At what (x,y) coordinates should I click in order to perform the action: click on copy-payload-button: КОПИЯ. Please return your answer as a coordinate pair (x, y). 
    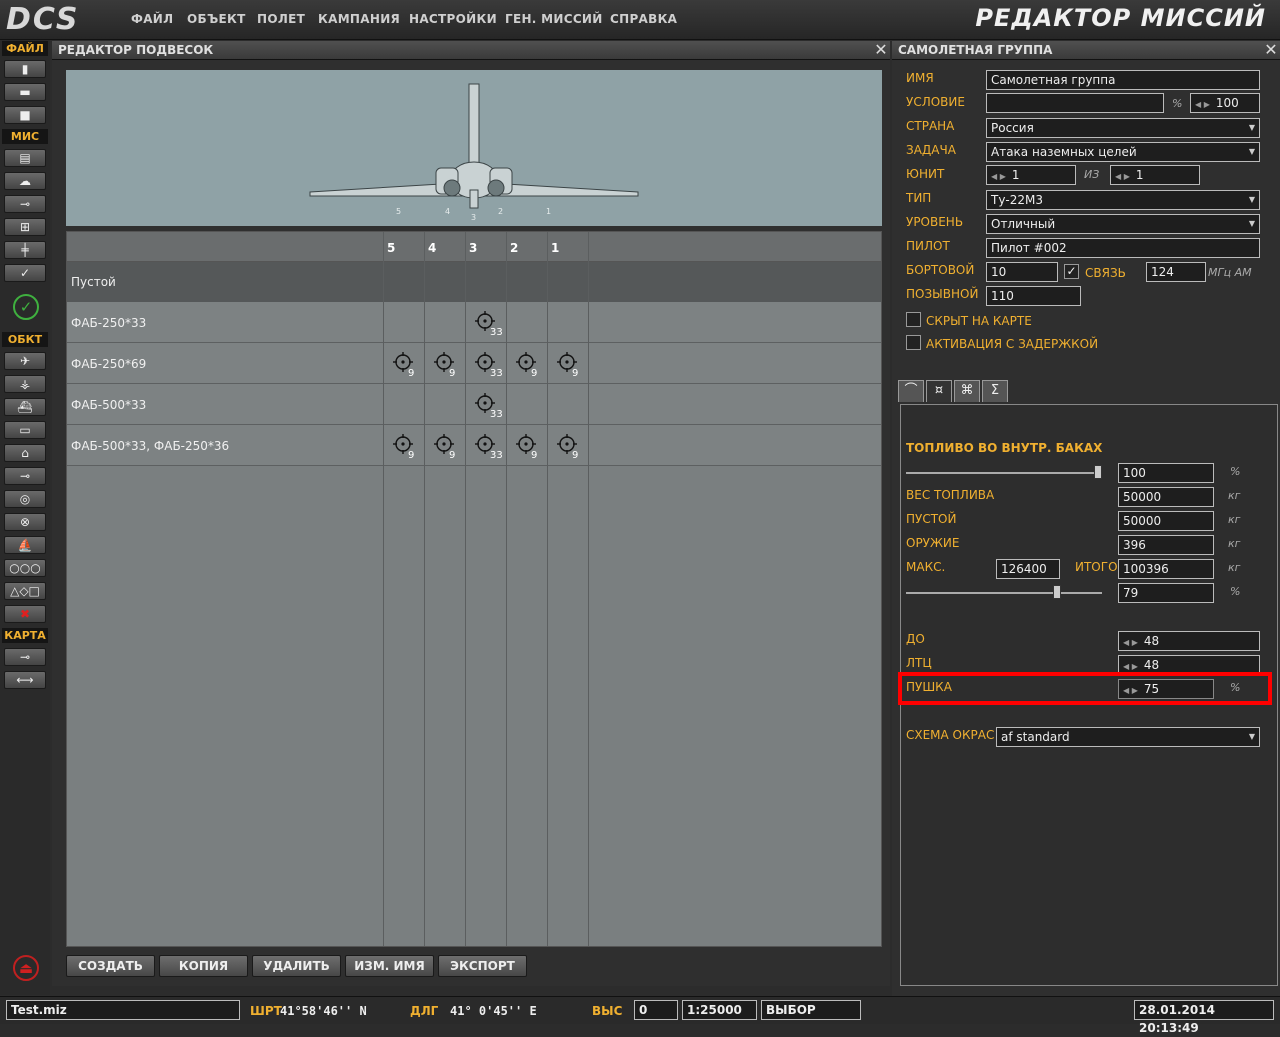
    Looking at the image, I should click on (203, 966).